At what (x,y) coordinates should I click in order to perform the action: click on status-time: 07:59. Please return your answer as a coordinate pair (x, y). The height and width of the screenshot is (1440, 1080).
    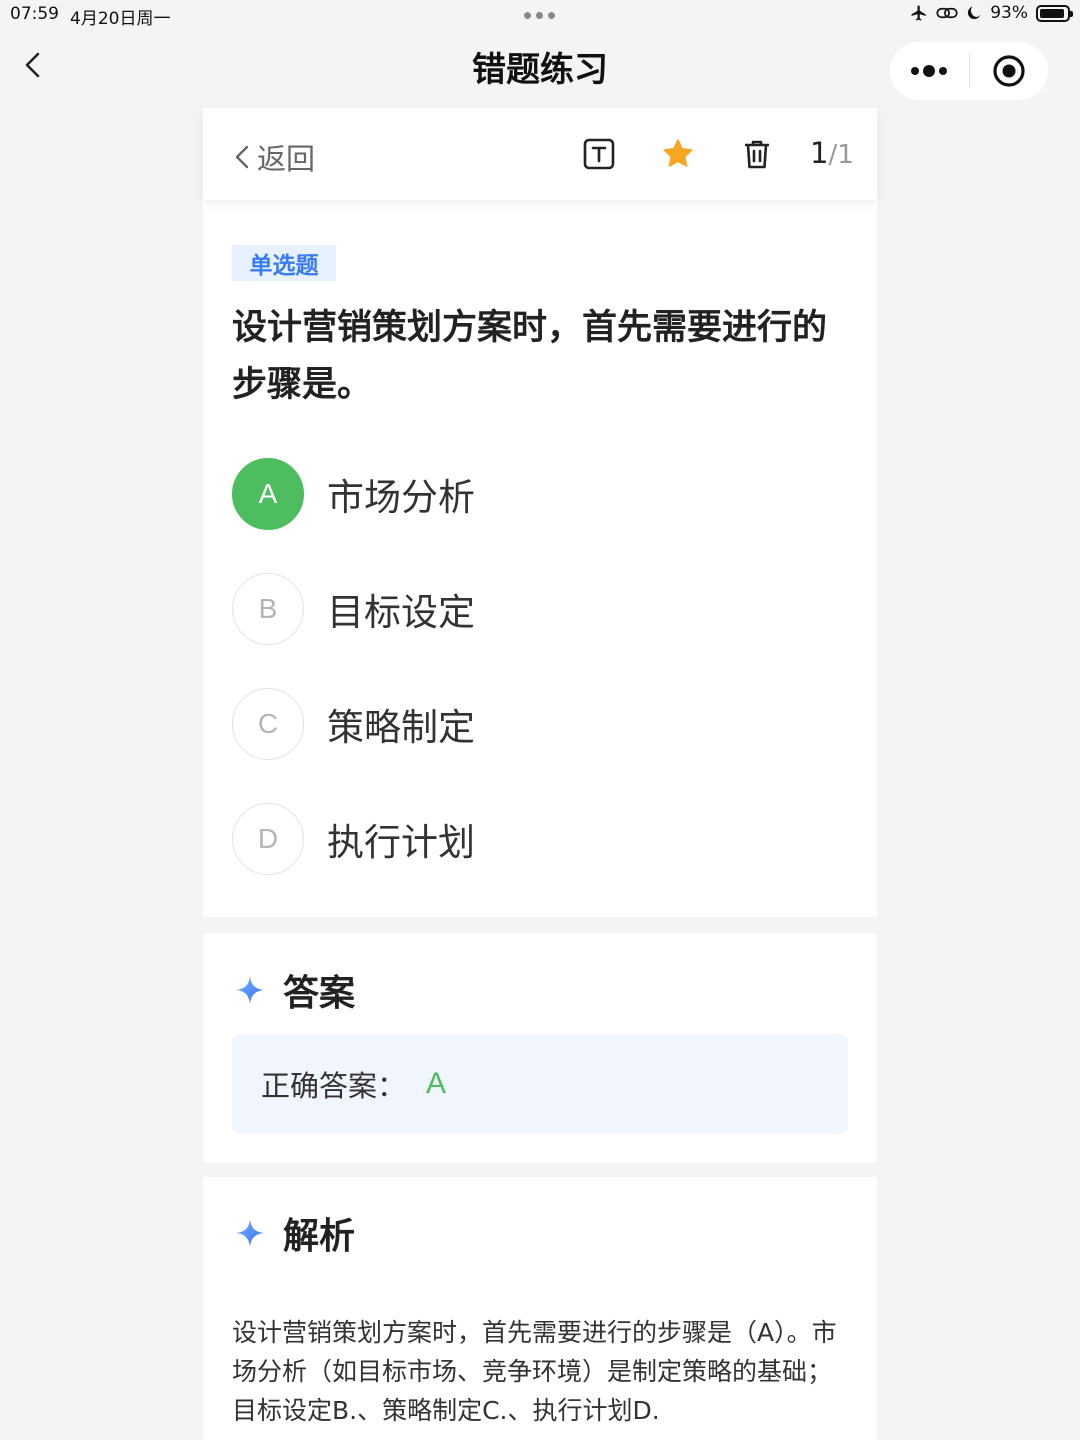
    Looking at the image, I should click on (34, 14).